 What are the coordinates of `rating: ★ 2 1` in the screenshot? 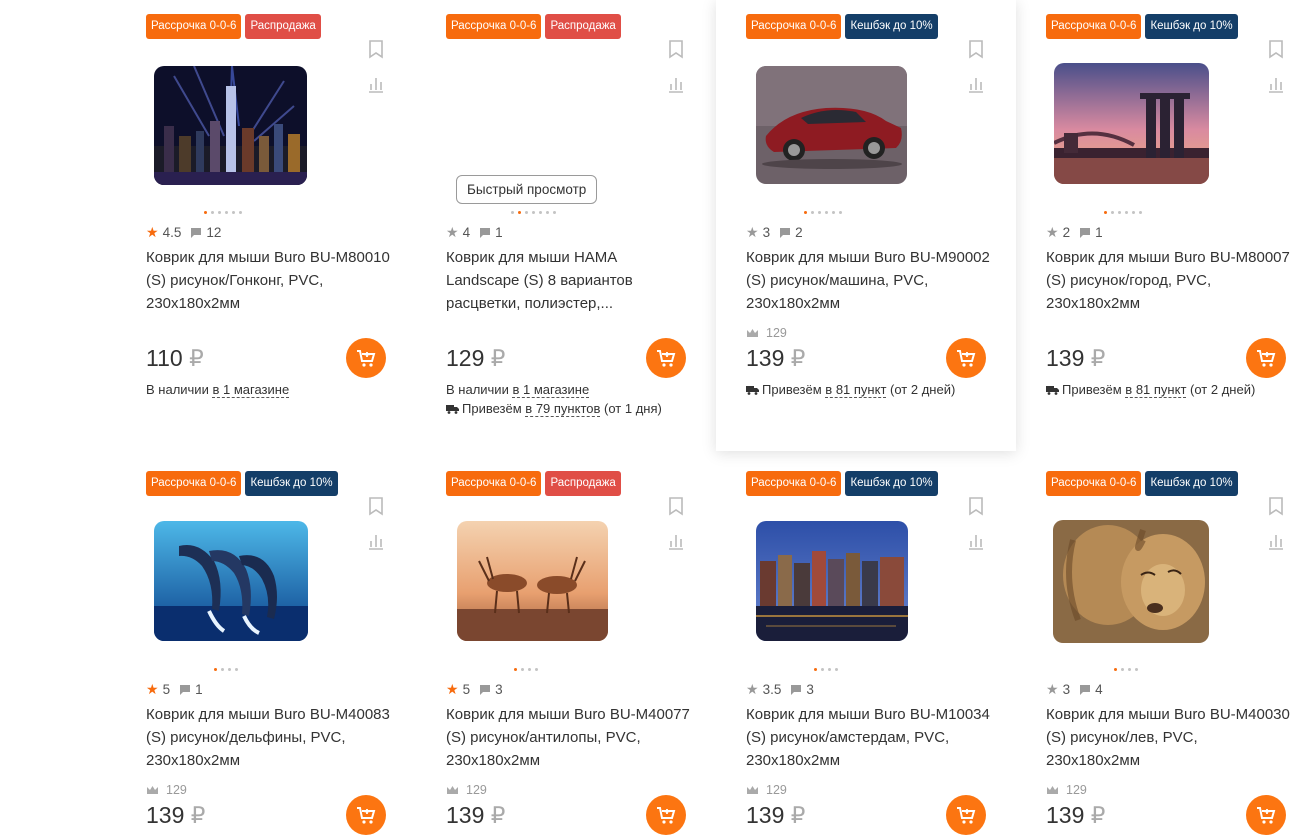 It's located at (1074, 232).